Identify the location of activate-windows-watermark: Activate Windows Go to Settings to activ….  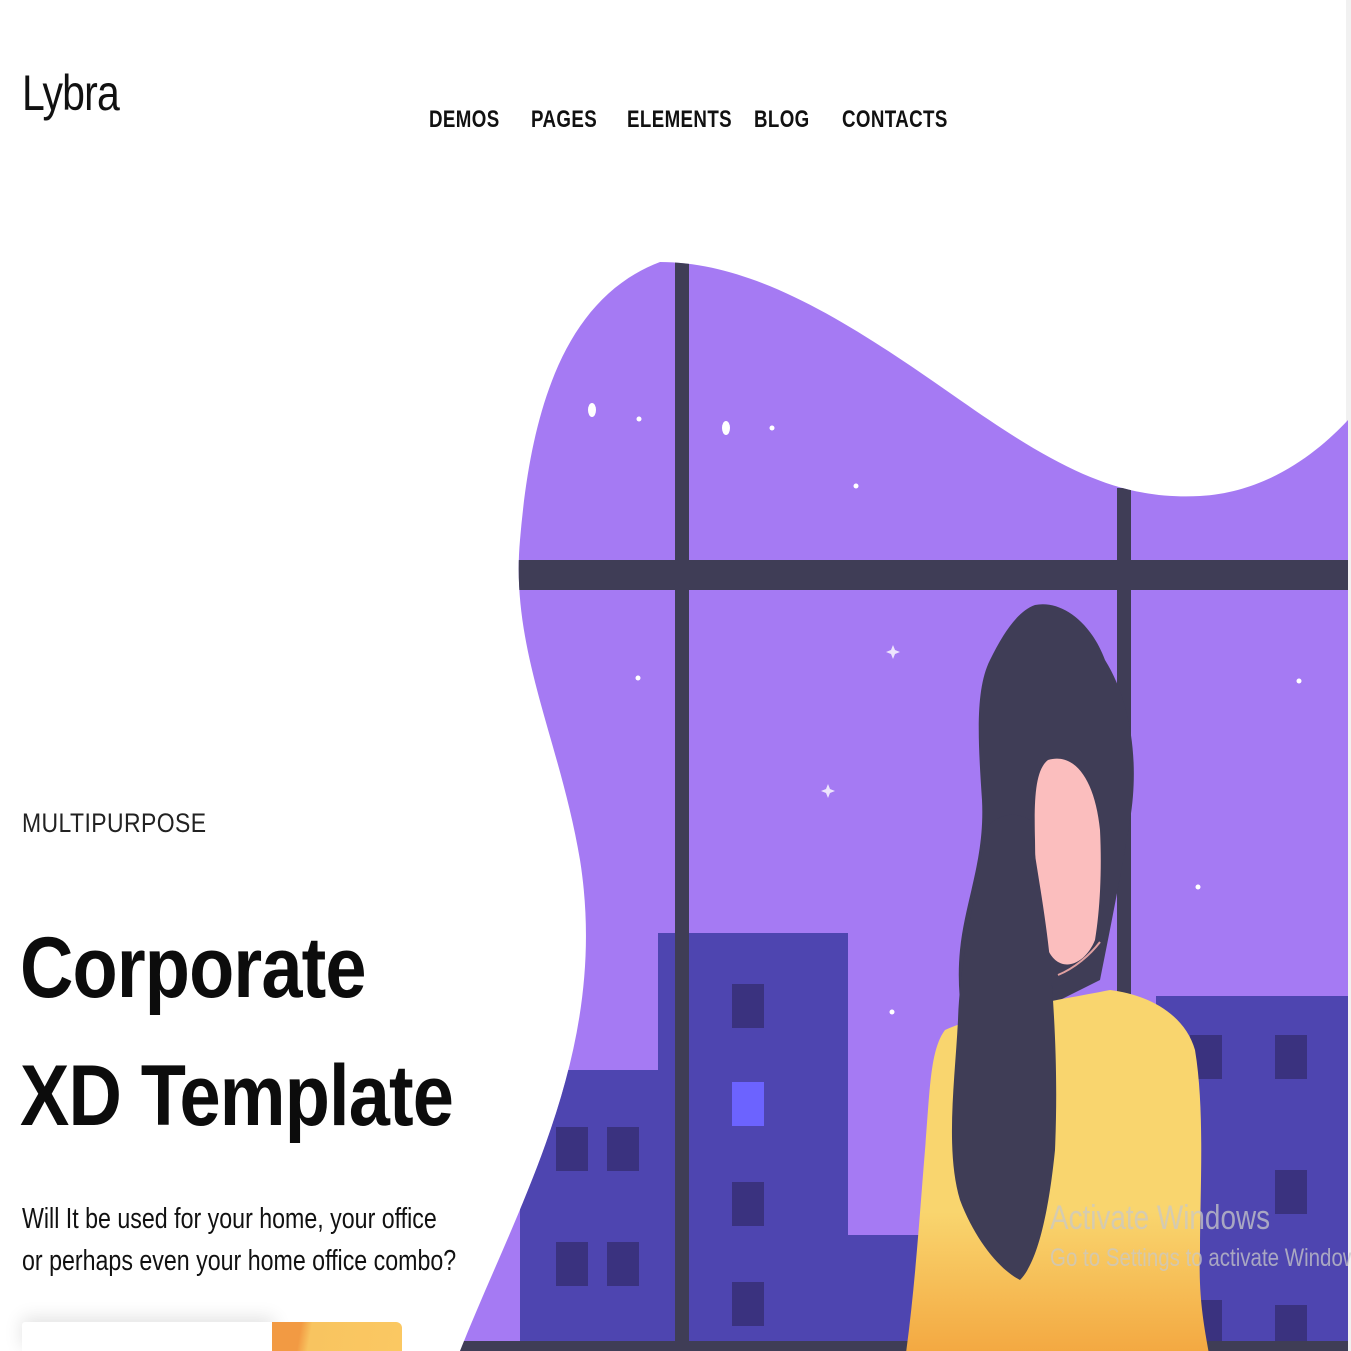
(1200, 1236).